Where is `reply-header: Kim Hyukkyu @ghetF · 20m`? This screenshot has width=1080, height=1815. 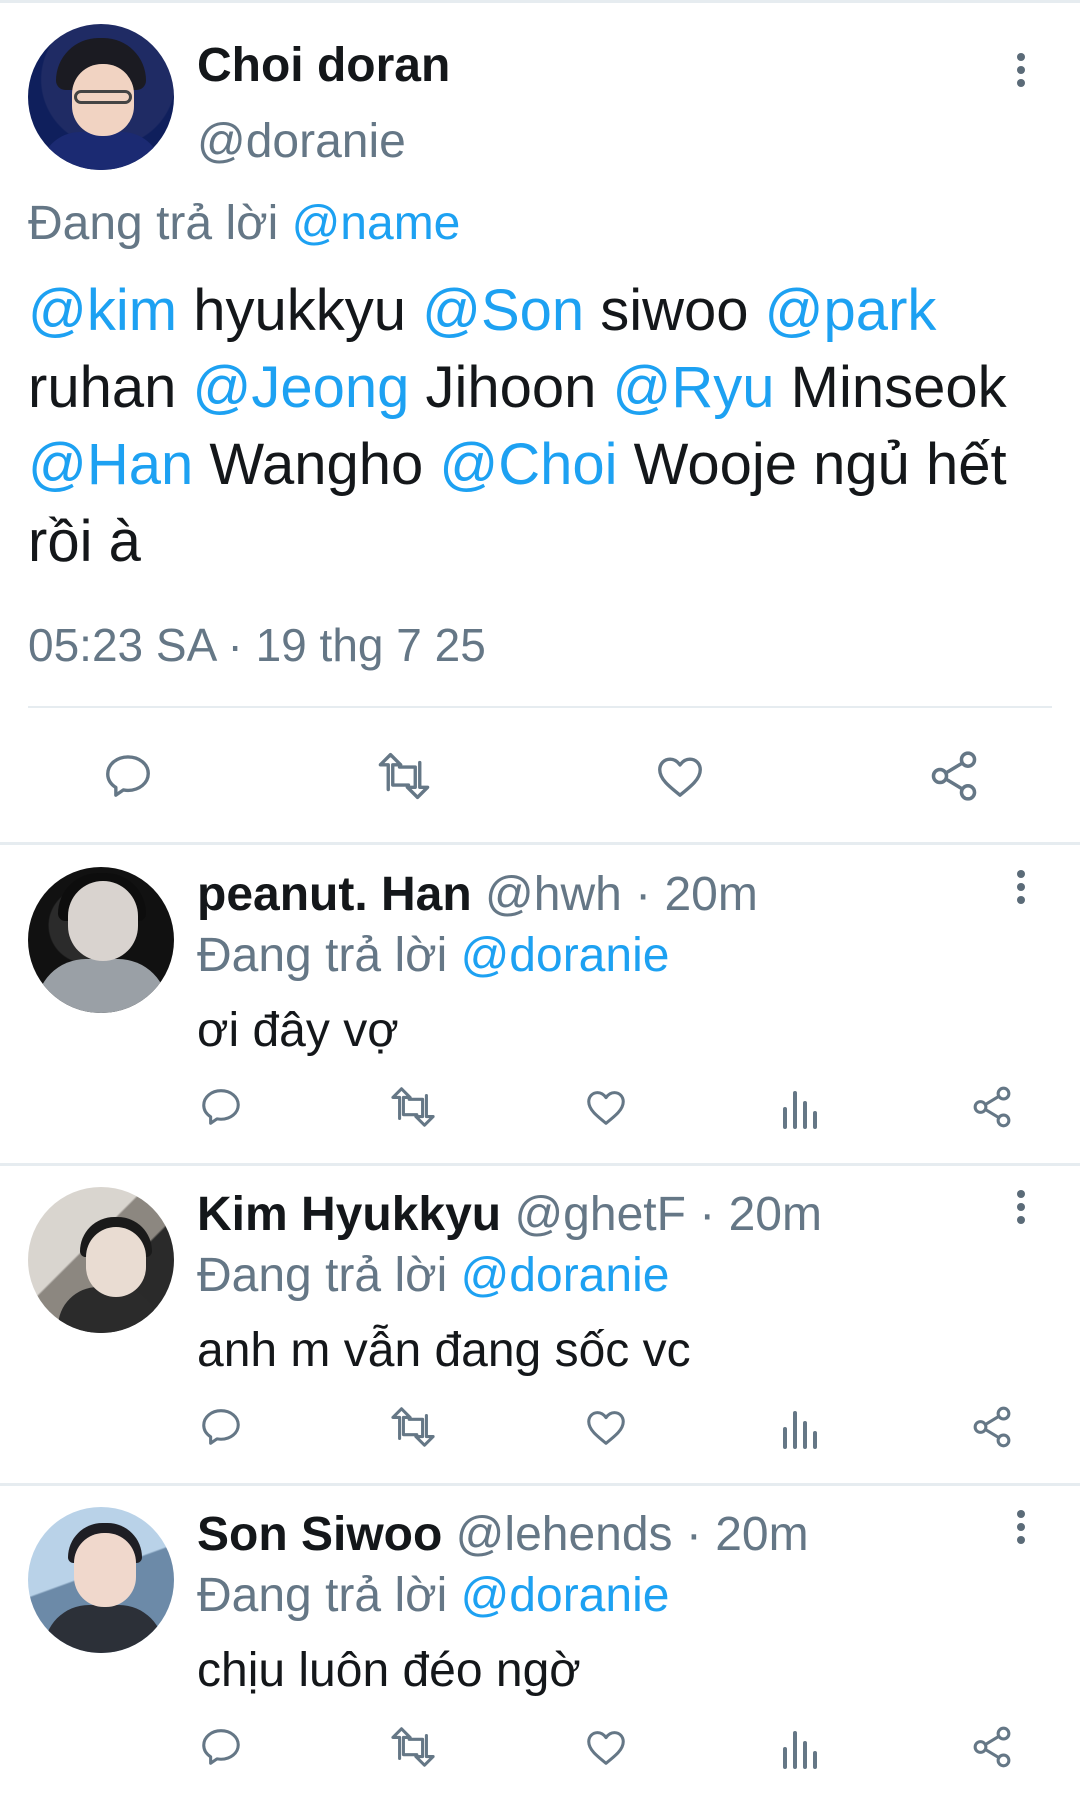 reply-header: Kim Hyukkyu @ghetF · 20m is located at coordinates (509, 1214).